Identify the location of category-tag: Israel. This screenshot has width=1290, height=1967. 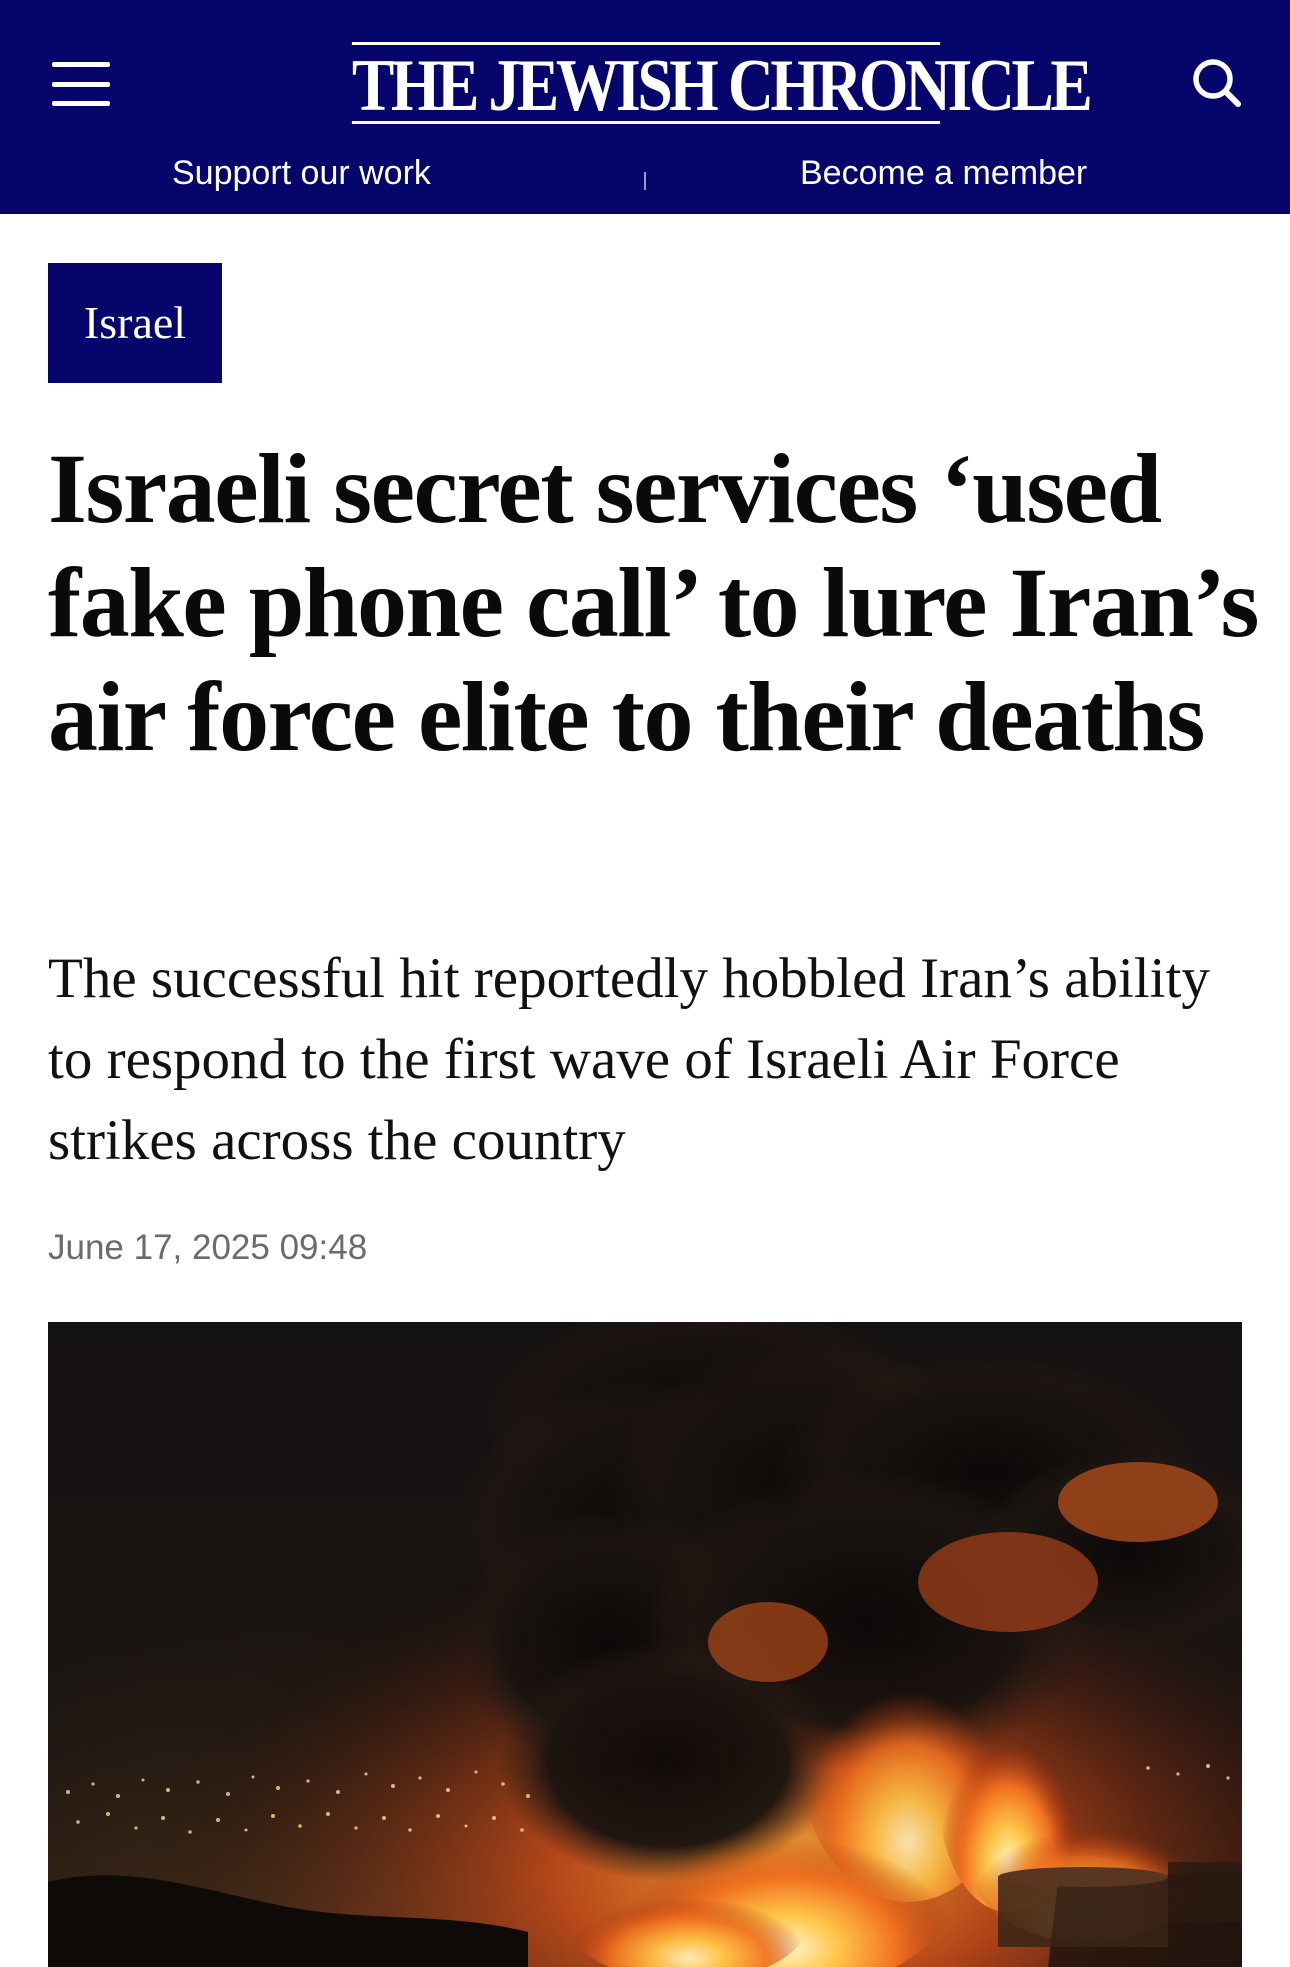
(135, 323).